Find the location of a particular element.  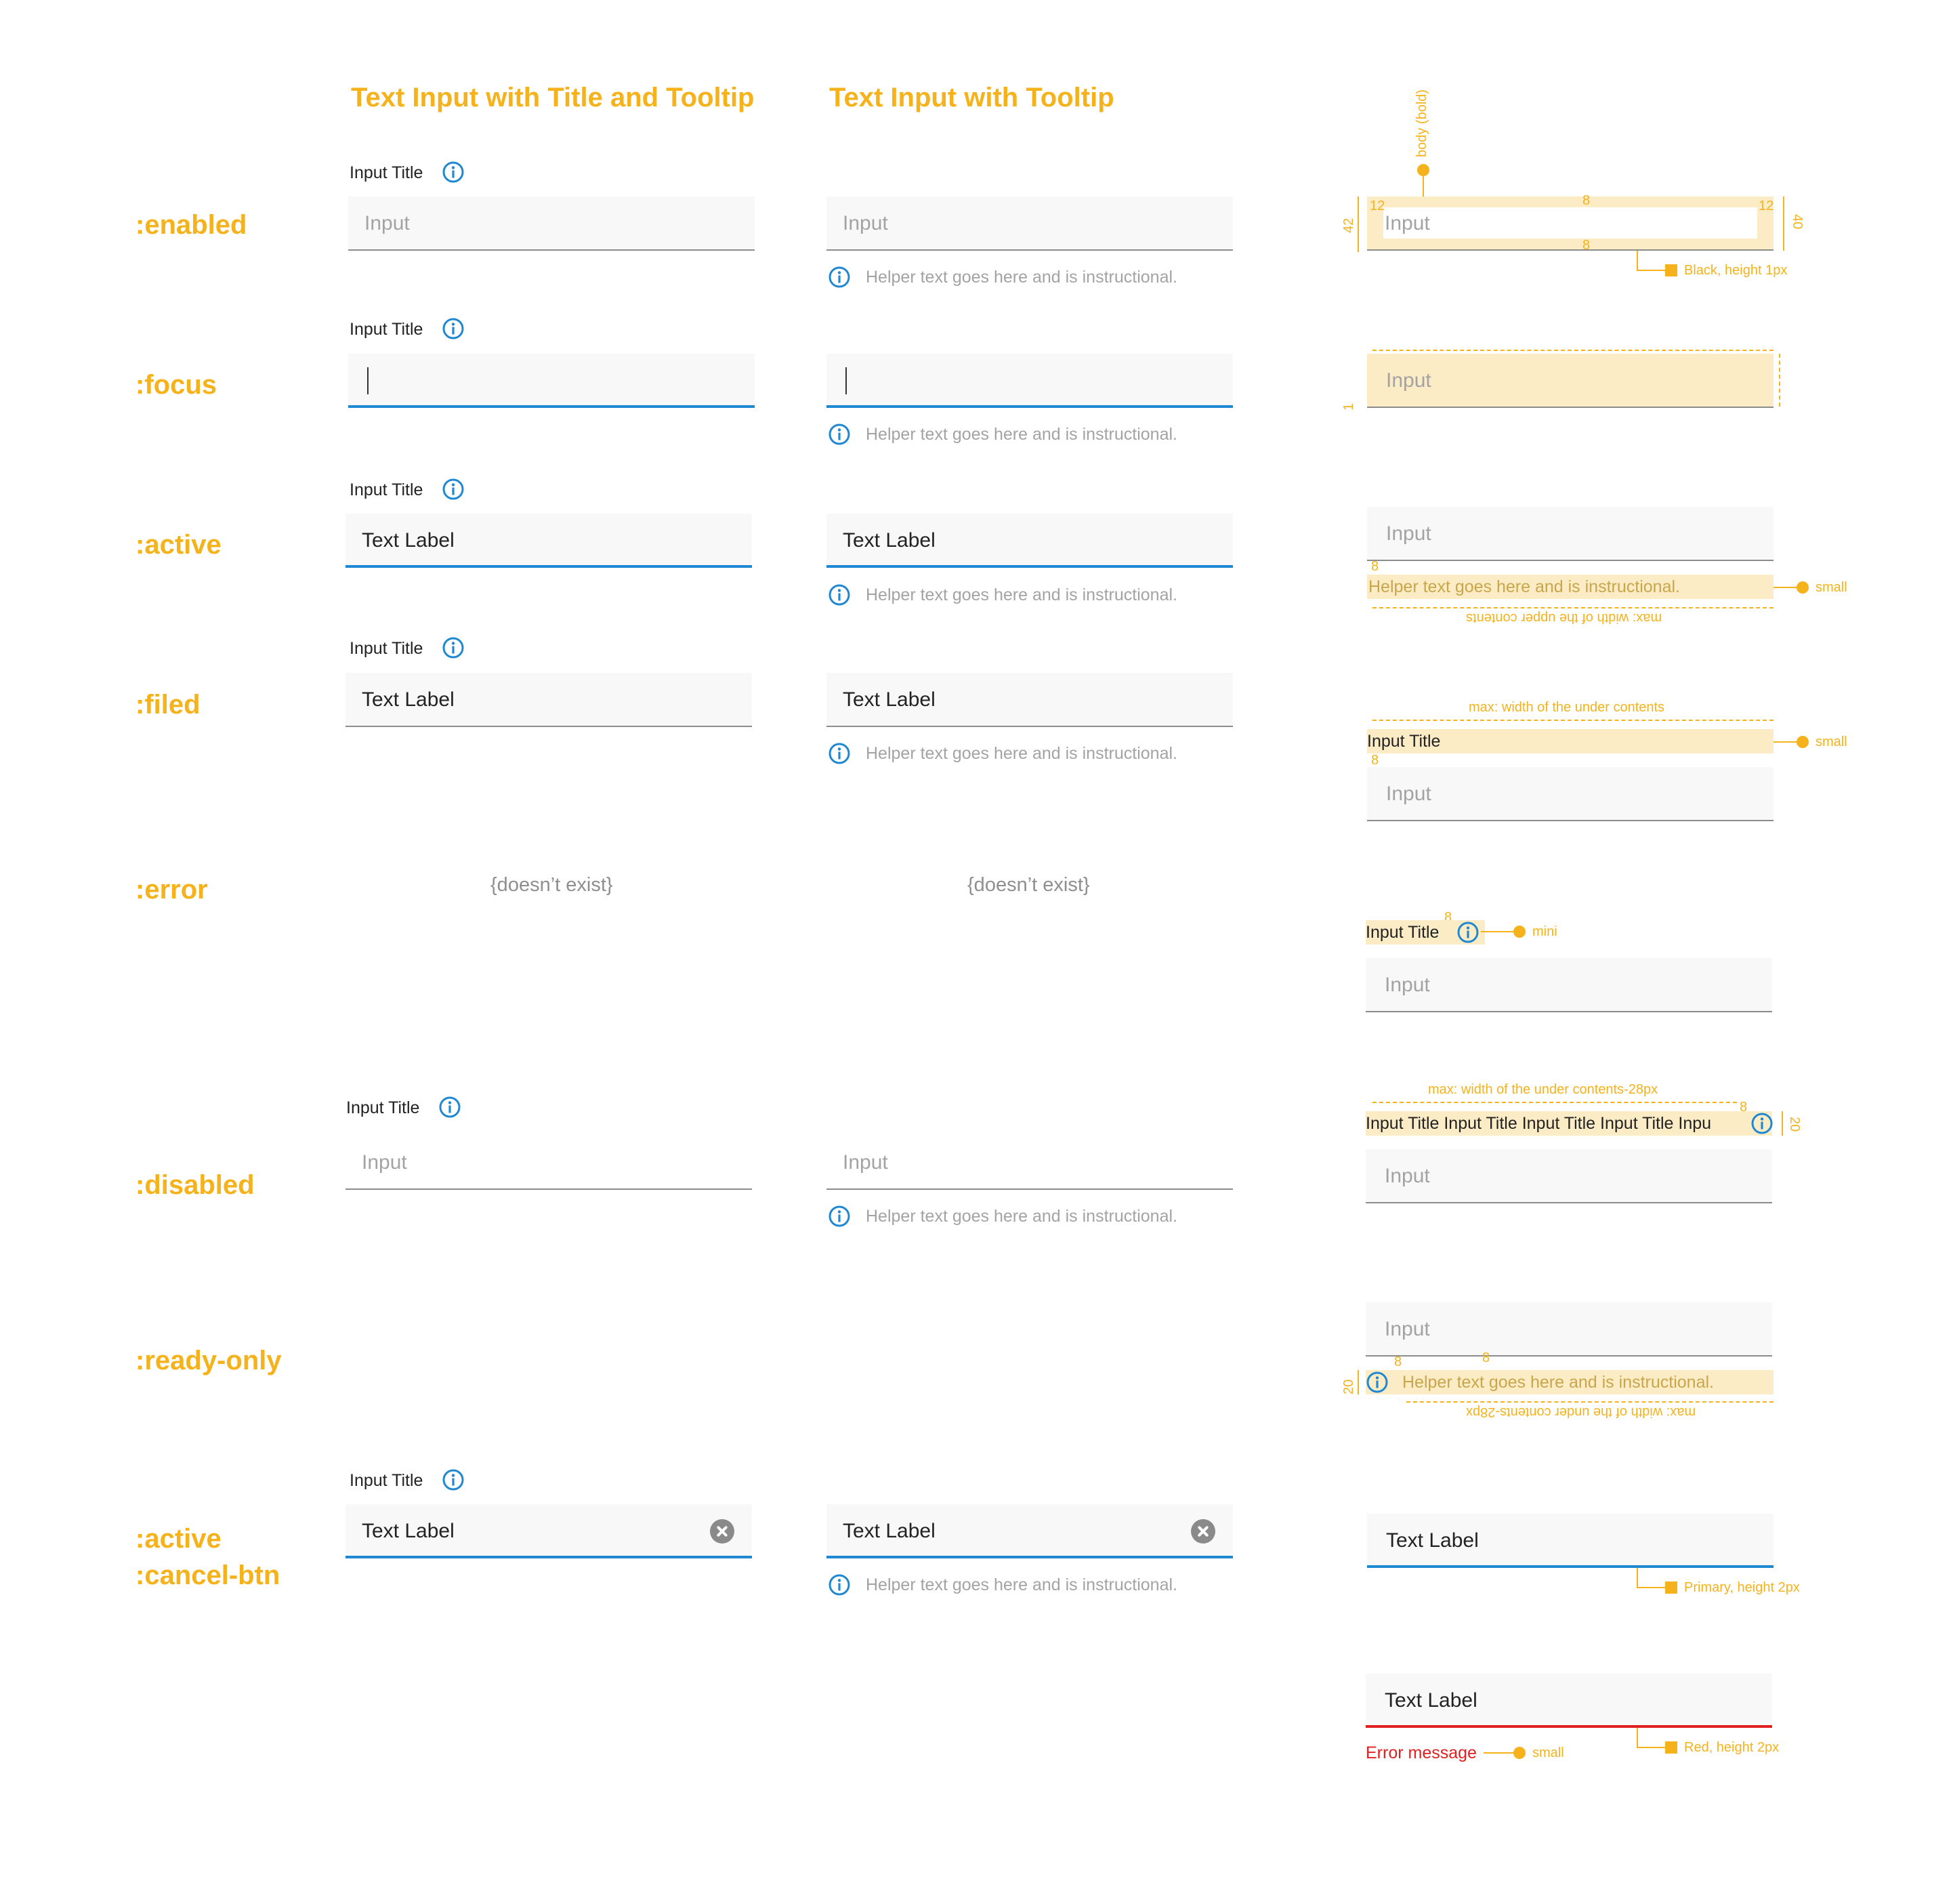

spec-field-helper-demo: Input is located at coordinates (1570, 534).